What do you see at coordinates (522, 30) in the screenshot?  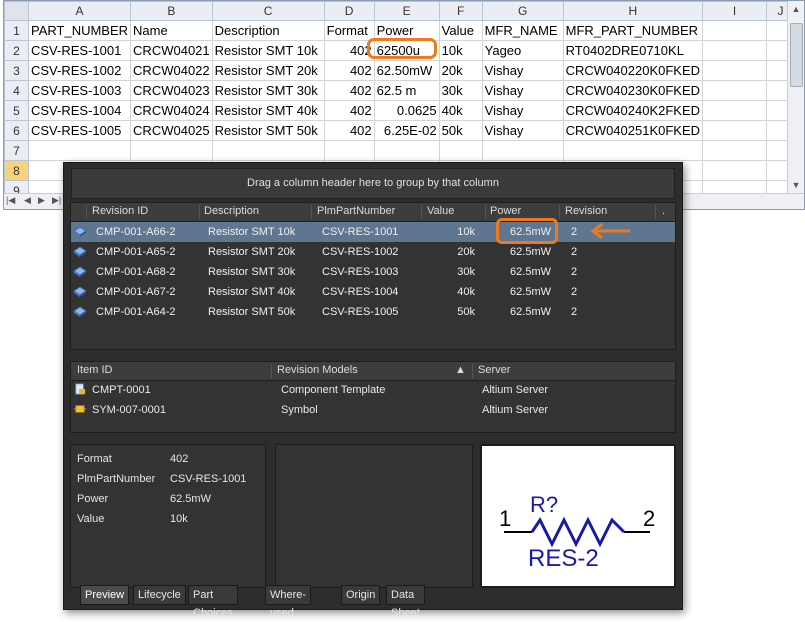 I see `sheet-cell: MFR_NAME` at bounding box center [522, 30].